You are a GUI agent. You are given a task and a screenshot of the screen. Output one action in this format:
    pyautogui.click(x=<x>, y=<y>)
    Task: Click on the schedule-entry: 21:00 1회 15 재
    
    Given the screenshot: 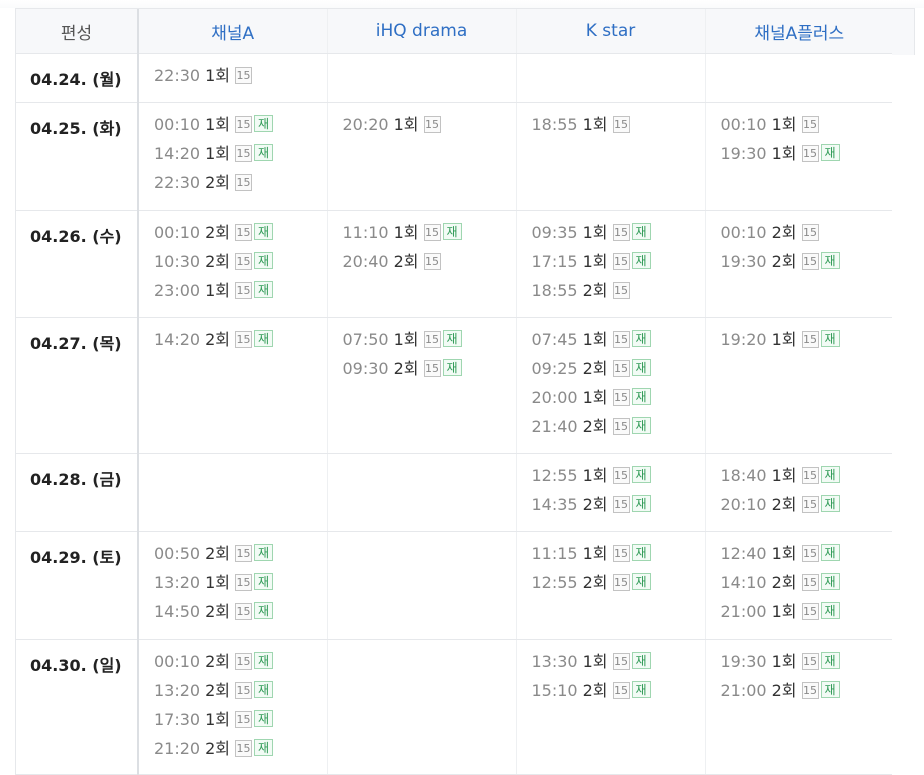 What is the action you would take?
    pyautogui.click(x=807, y=611)
    